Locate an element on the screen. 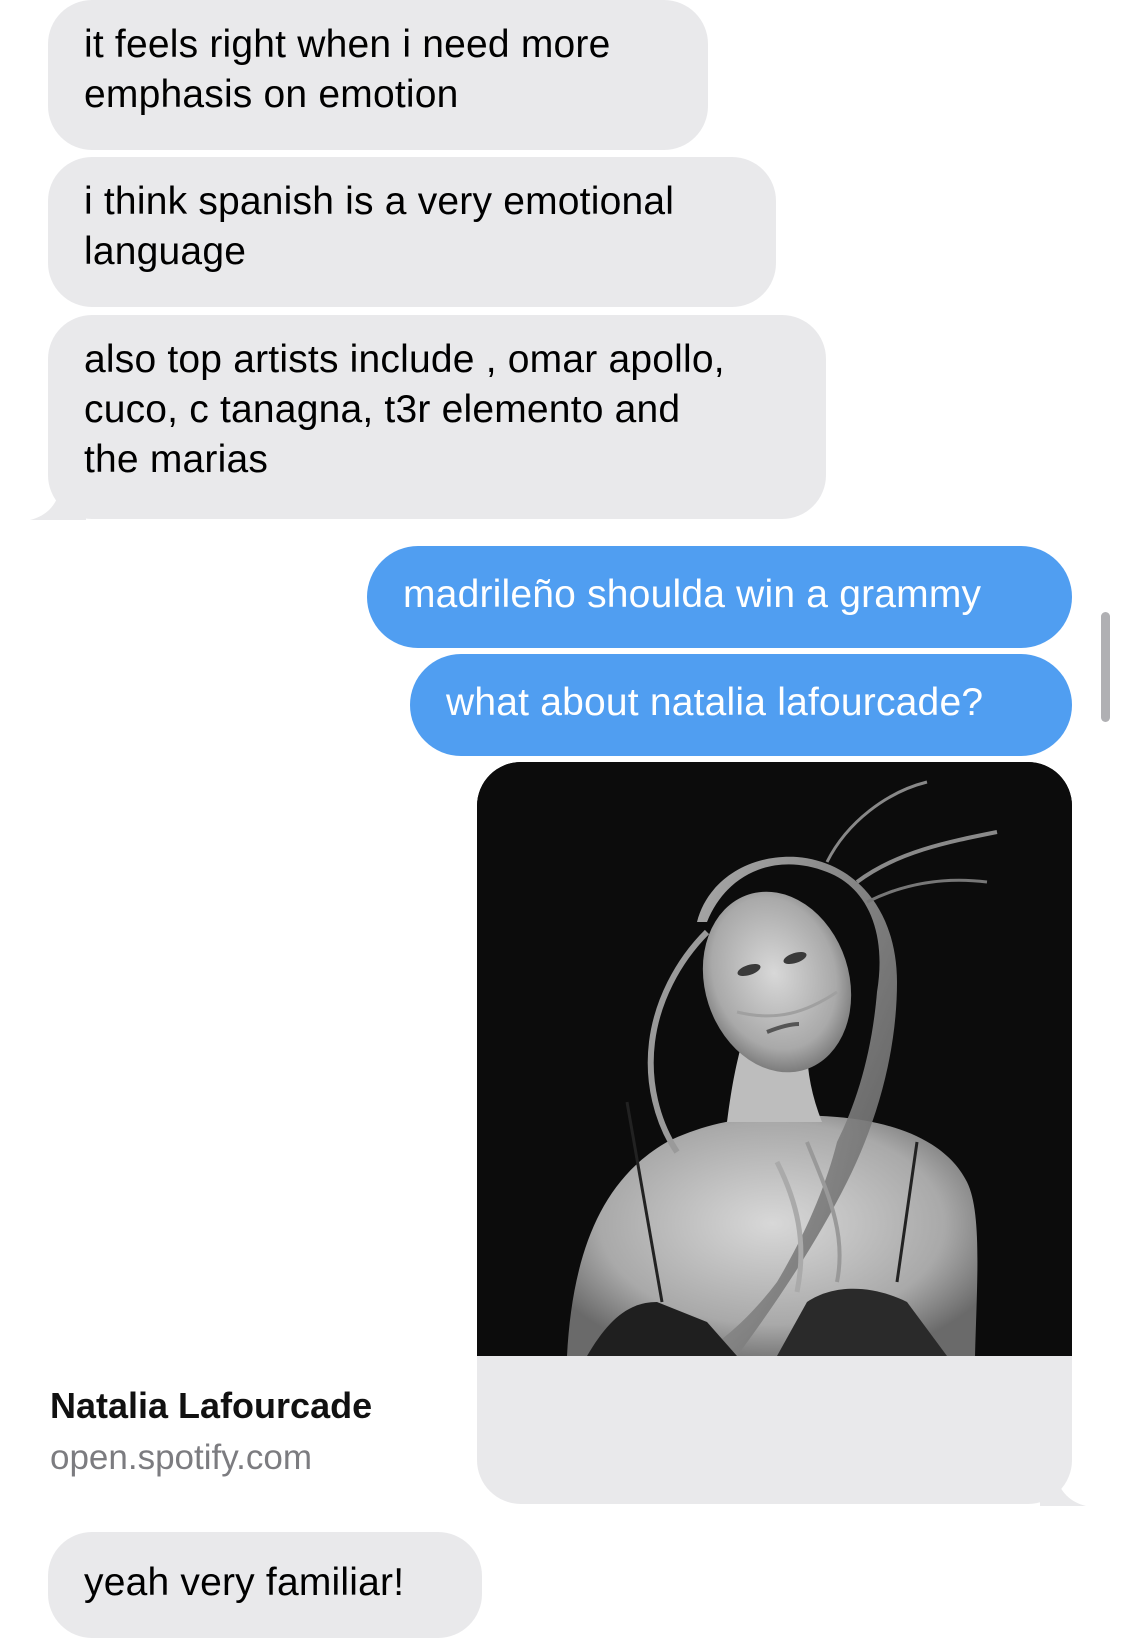  outgoing-message-bubble: madrileño shoulda win a grammy is located at coordinates (719, 597).